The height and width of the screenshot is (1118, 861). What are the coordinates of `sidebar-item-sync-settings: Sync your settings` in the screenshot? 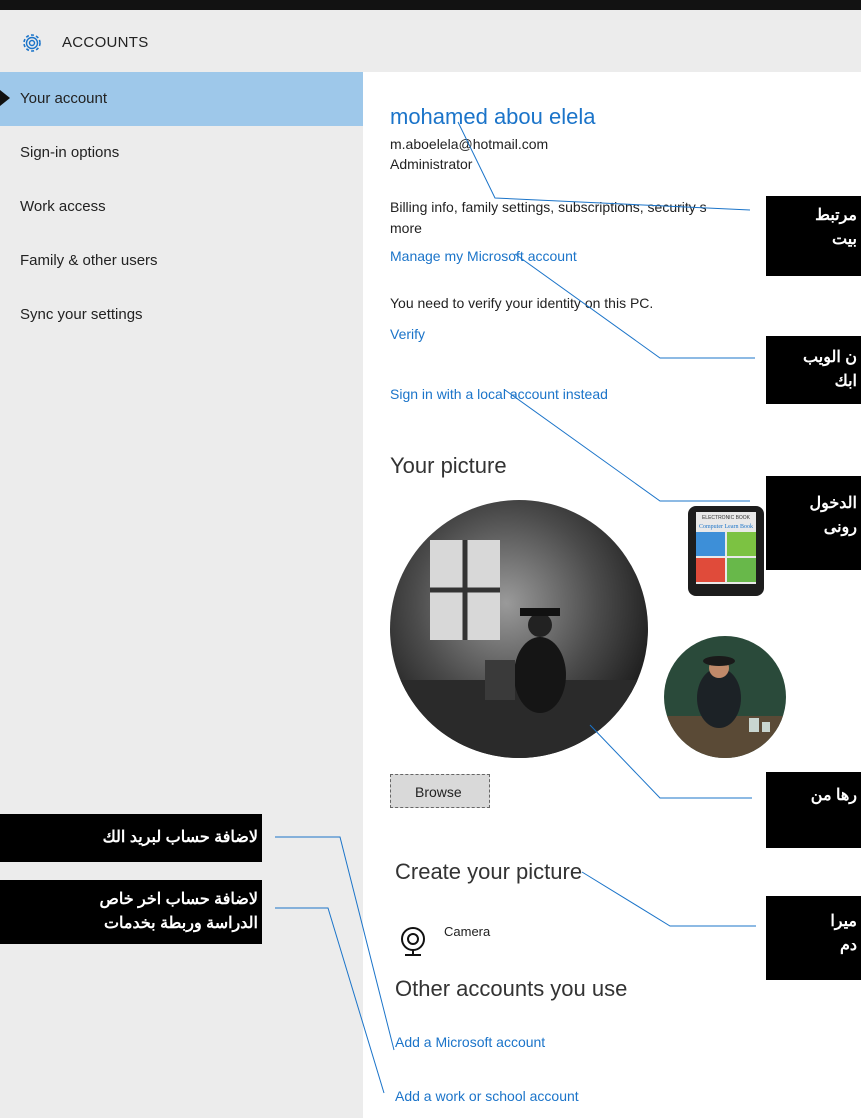 It's located at (181, 315).